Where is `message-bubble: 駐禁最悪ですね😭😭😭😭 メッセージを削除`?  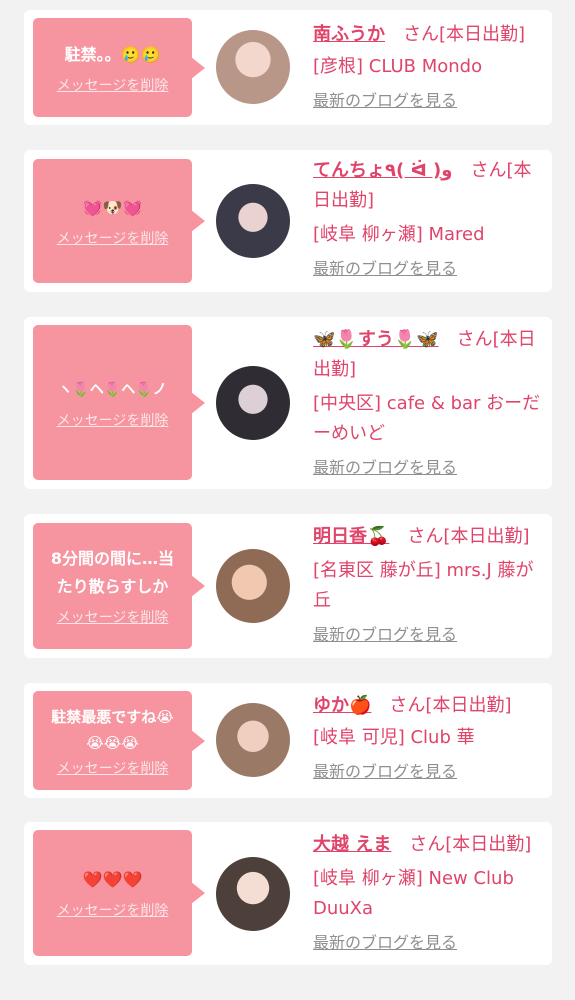 message-bubble: 駐禁最悪ですね😭😭😭😭 メッセージを削除 is located at coordinates (119, 740).